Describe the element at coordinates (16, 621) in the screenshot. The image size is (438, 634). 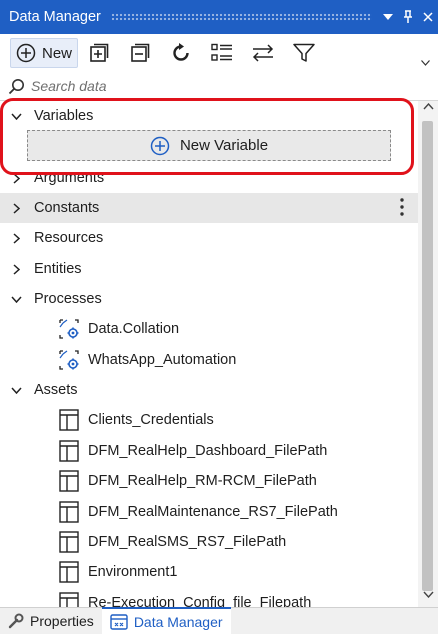
I see `wrench-icon` at that location.